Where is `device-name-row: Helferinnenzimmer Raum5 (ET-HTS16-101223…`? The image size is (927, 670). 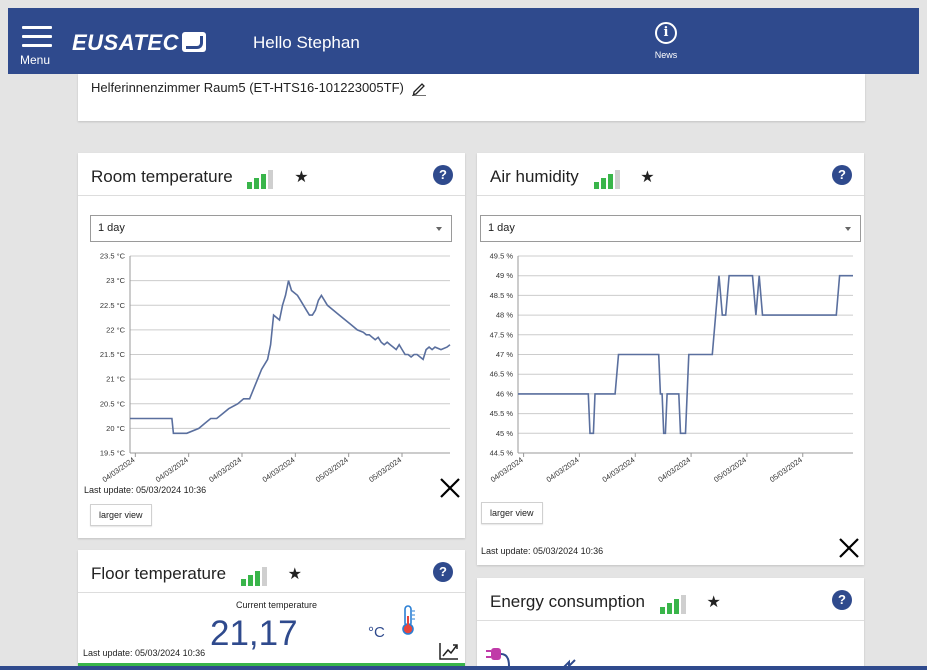 device-name-row: Helferinnenzimmer Raum5 (ET-HTS16-101223… is located at coordinates (259, 88).